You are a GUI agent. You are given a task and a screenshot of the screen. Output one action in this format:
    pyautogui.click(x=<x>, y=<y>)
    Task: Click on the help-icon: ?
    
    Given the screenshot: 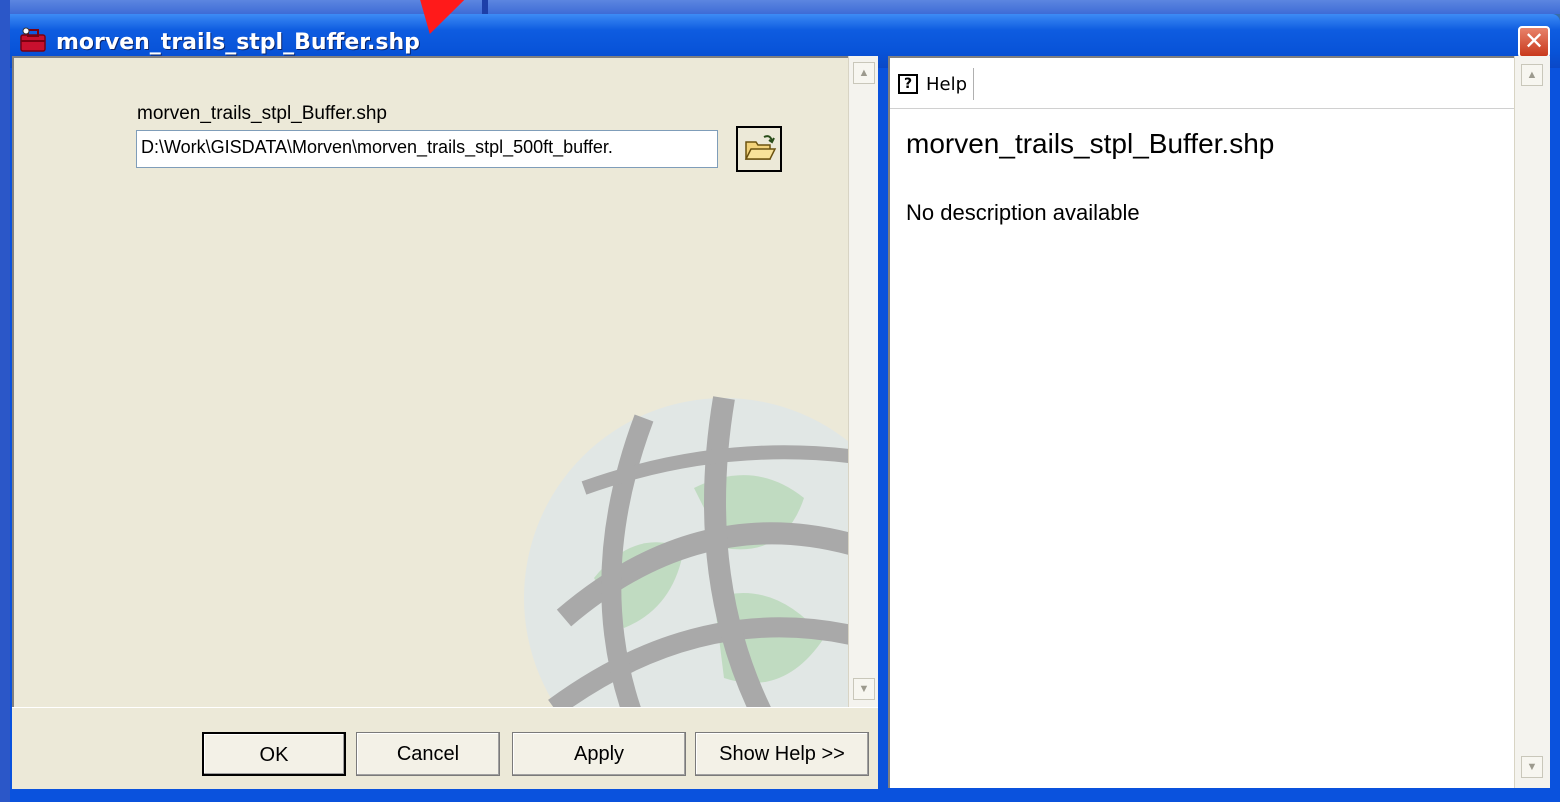 What is the action you would take?
    pyautogui.click(x=908, y=84)
    